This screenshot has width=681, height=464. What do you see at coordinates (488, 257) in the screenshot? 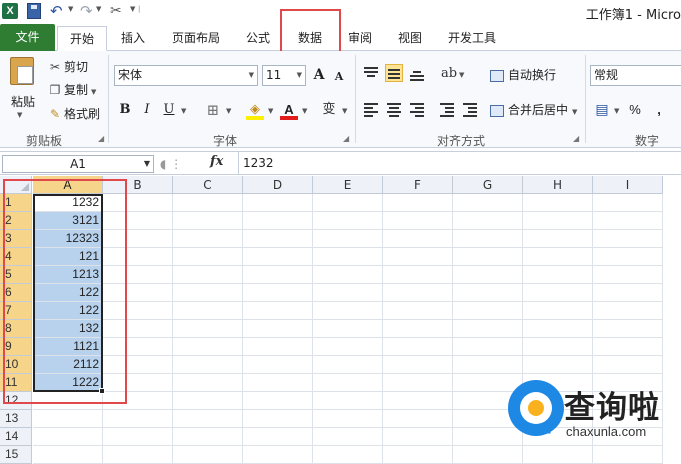
I see `cell-g4` at bounding box center [488, 257].